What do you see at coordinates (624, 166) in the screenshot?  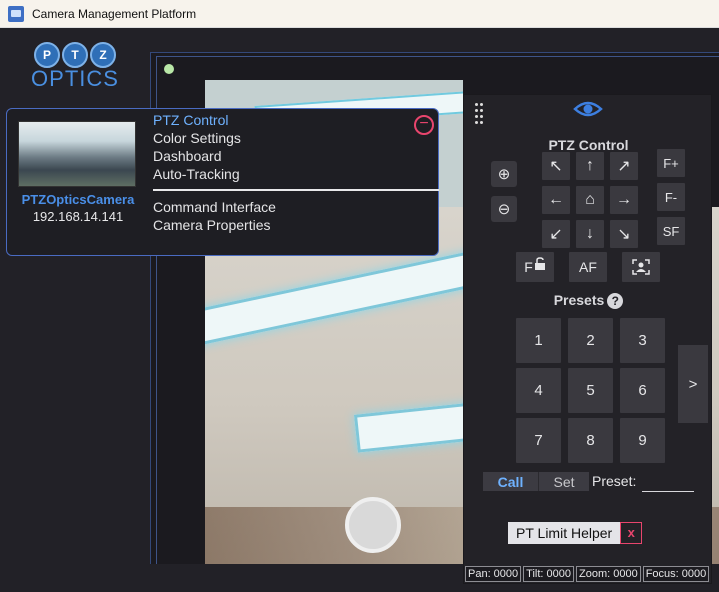 I see `pan-up-right-button: ↗` at bounding box center [624, 166].